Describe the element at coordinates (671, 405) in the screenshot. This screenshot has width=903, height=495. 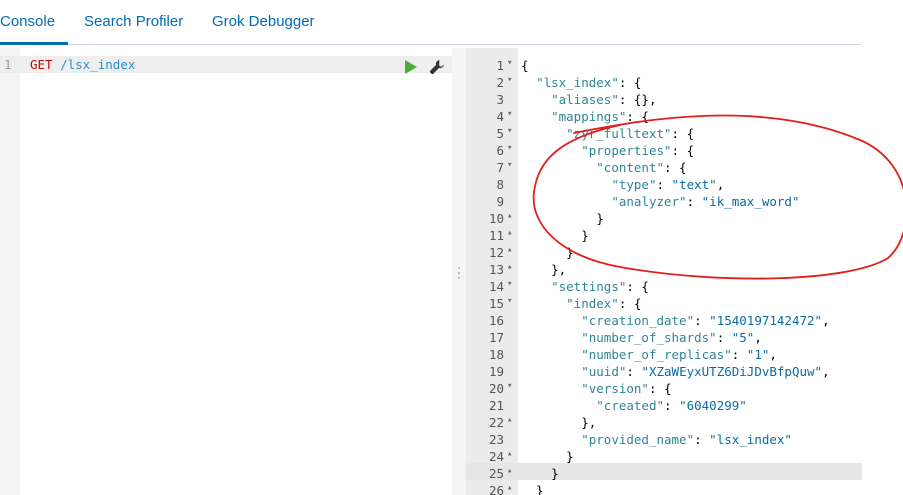
I see `response-line: "created": "6040299"` at that location.